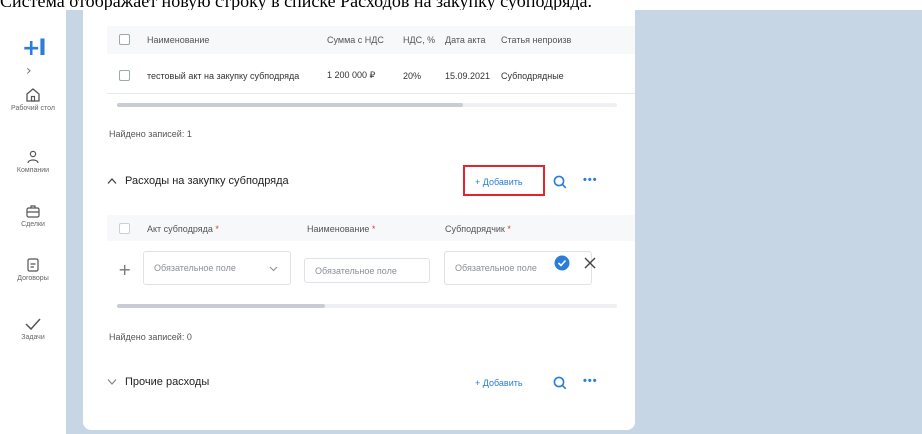  Describe the element at coordinates (376, 229) in the screenshot. I see `column-header: Наименование *` at that location.